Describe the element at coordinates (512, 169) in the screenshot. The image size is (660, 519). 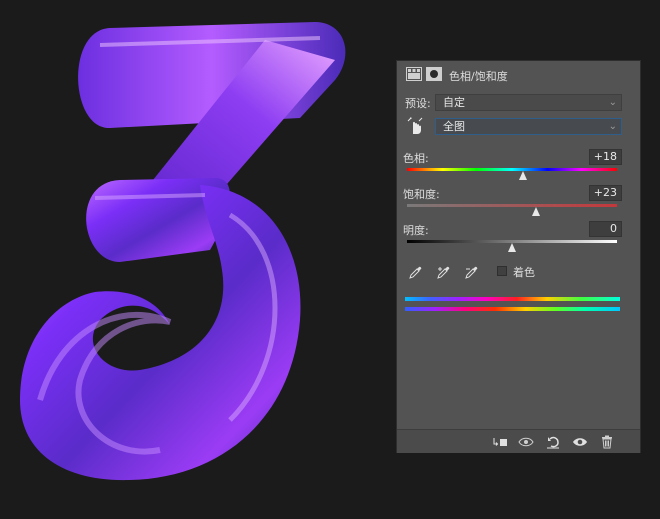
I see `hue-slider-track` at that location.